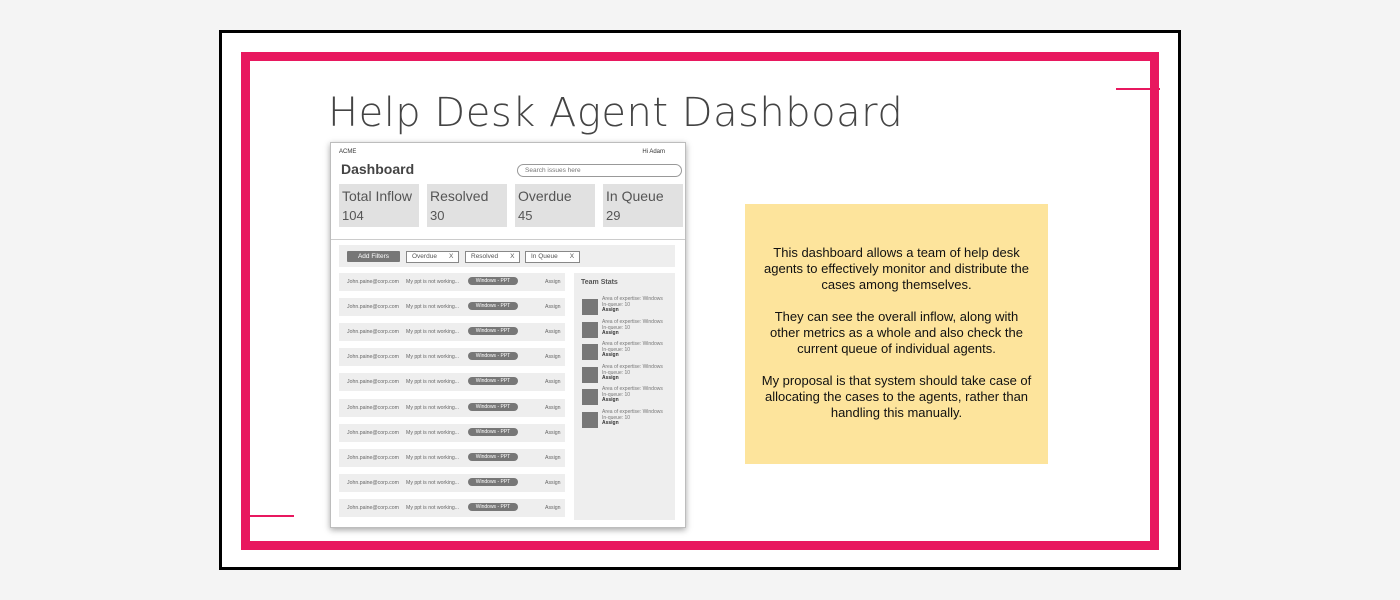 The height and width of the screenshot is (600, 1400). Describe the element at coordinates (502, 152) in the screenshot. I see `wireframe-header: ACME Hi Adam` at that location.